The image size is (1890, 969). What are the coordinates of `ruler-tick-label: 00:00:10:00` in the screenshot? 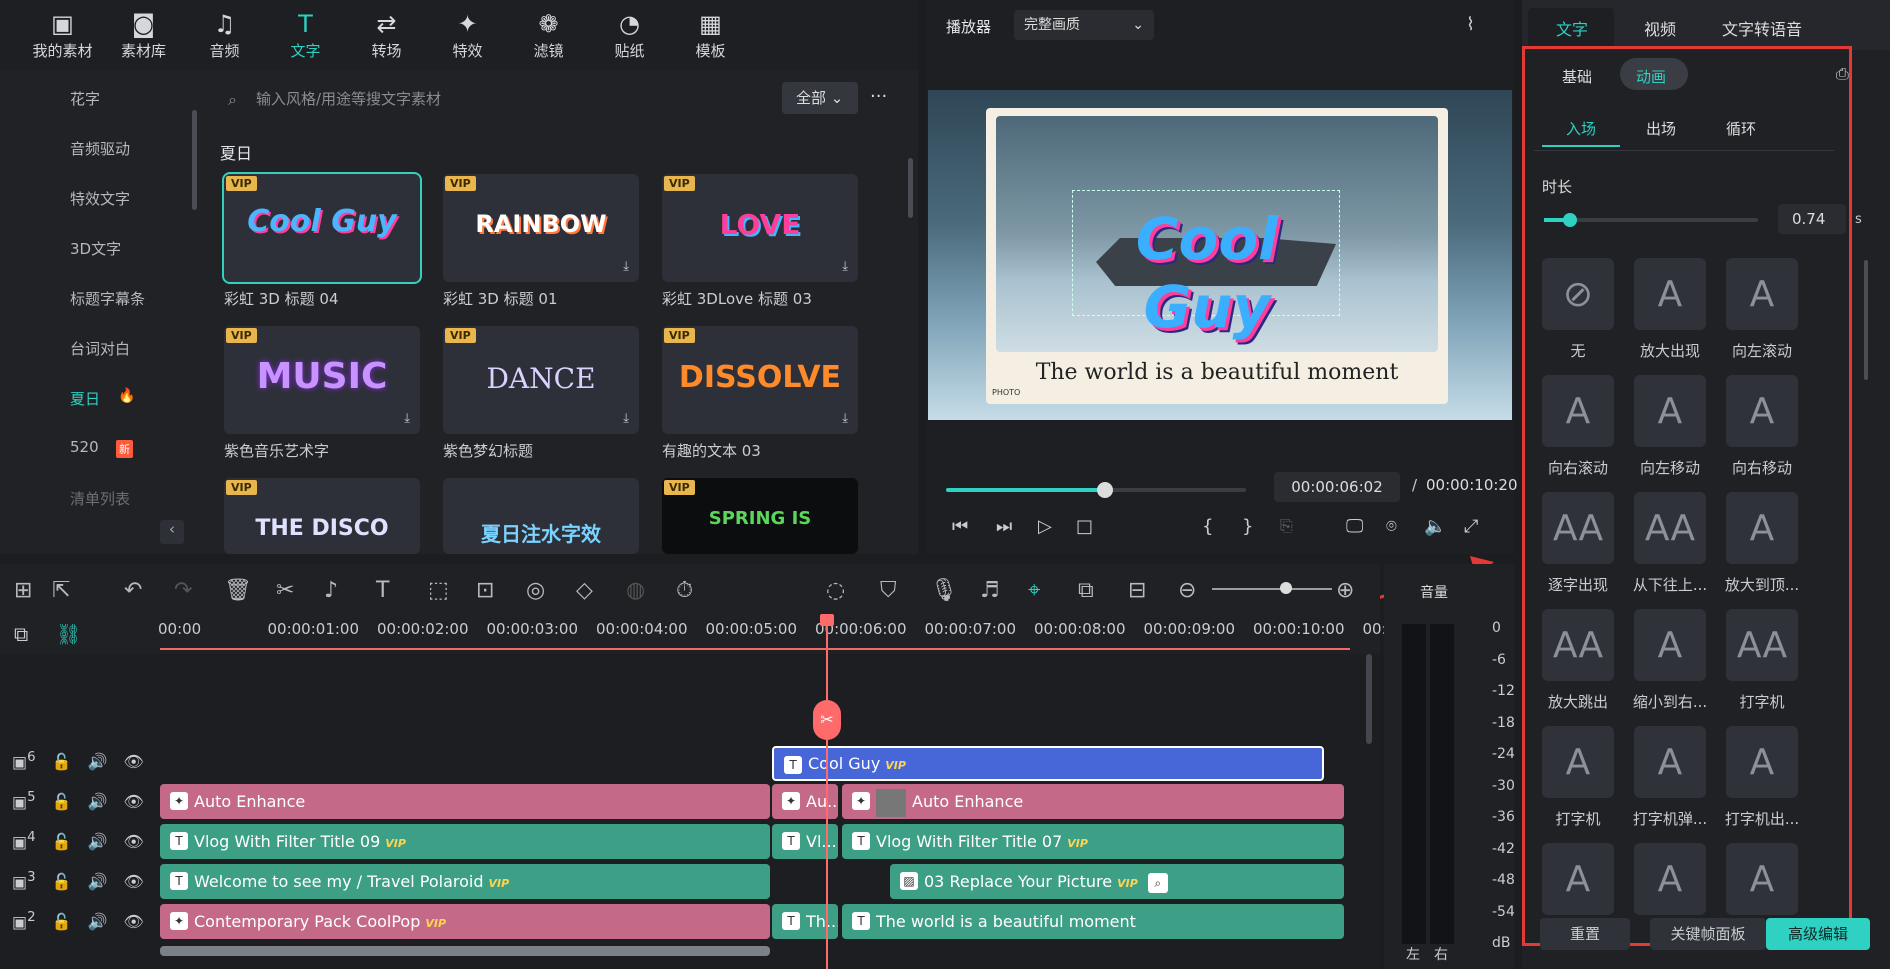 It's located at (1299, 629).